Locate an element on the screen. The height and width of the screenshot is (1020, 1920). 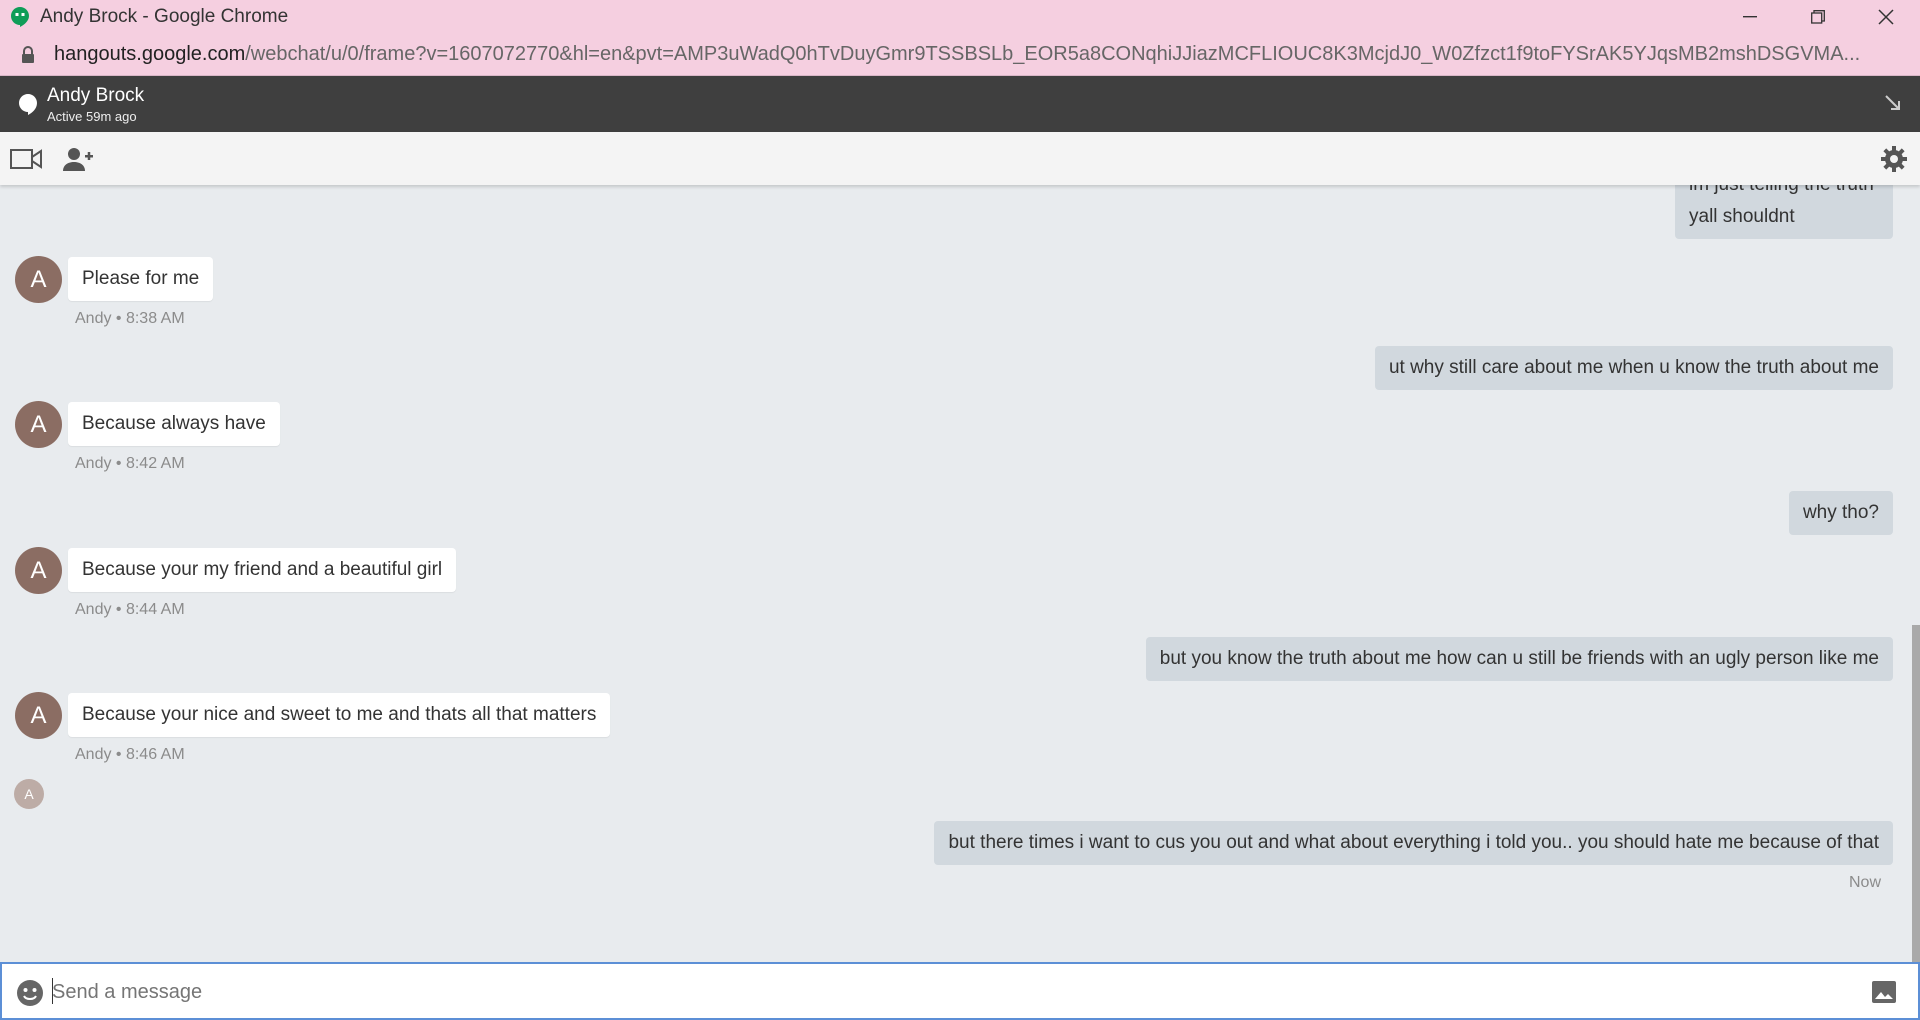
conversation-toolbar is located at coordinates (960, 158).